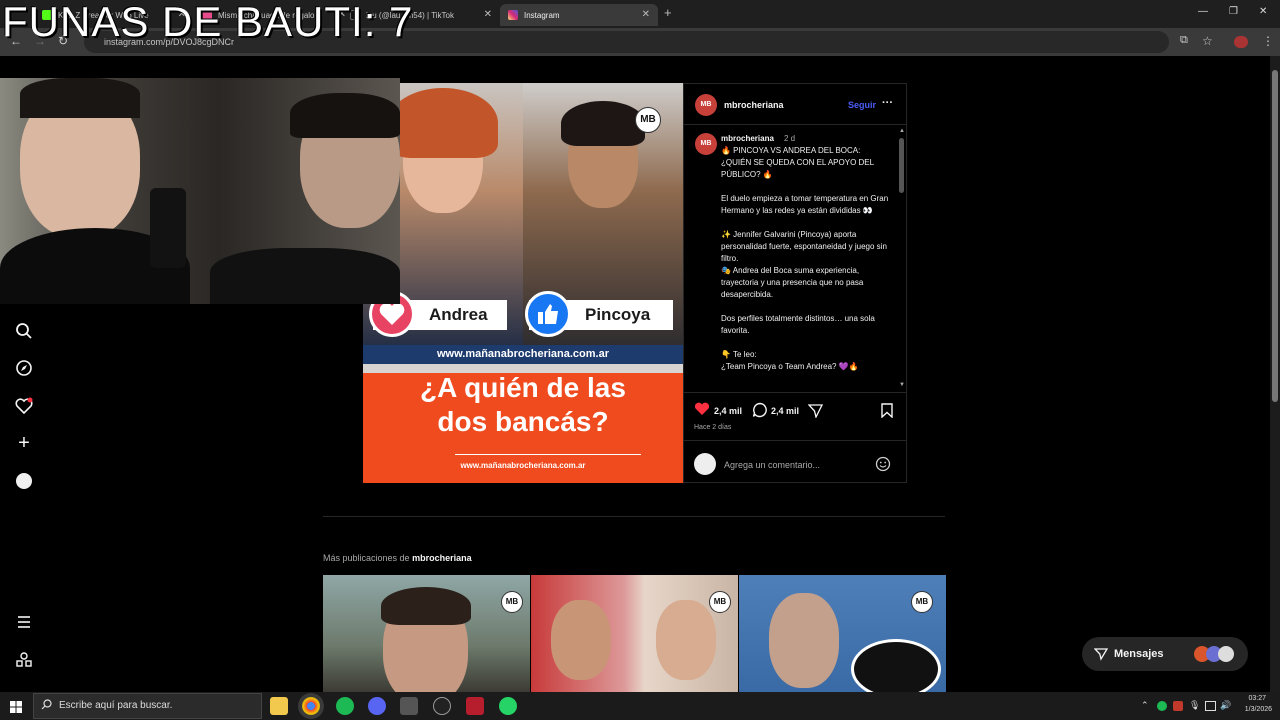  I want to click on more-options-icon: ···, so click(887, 103).